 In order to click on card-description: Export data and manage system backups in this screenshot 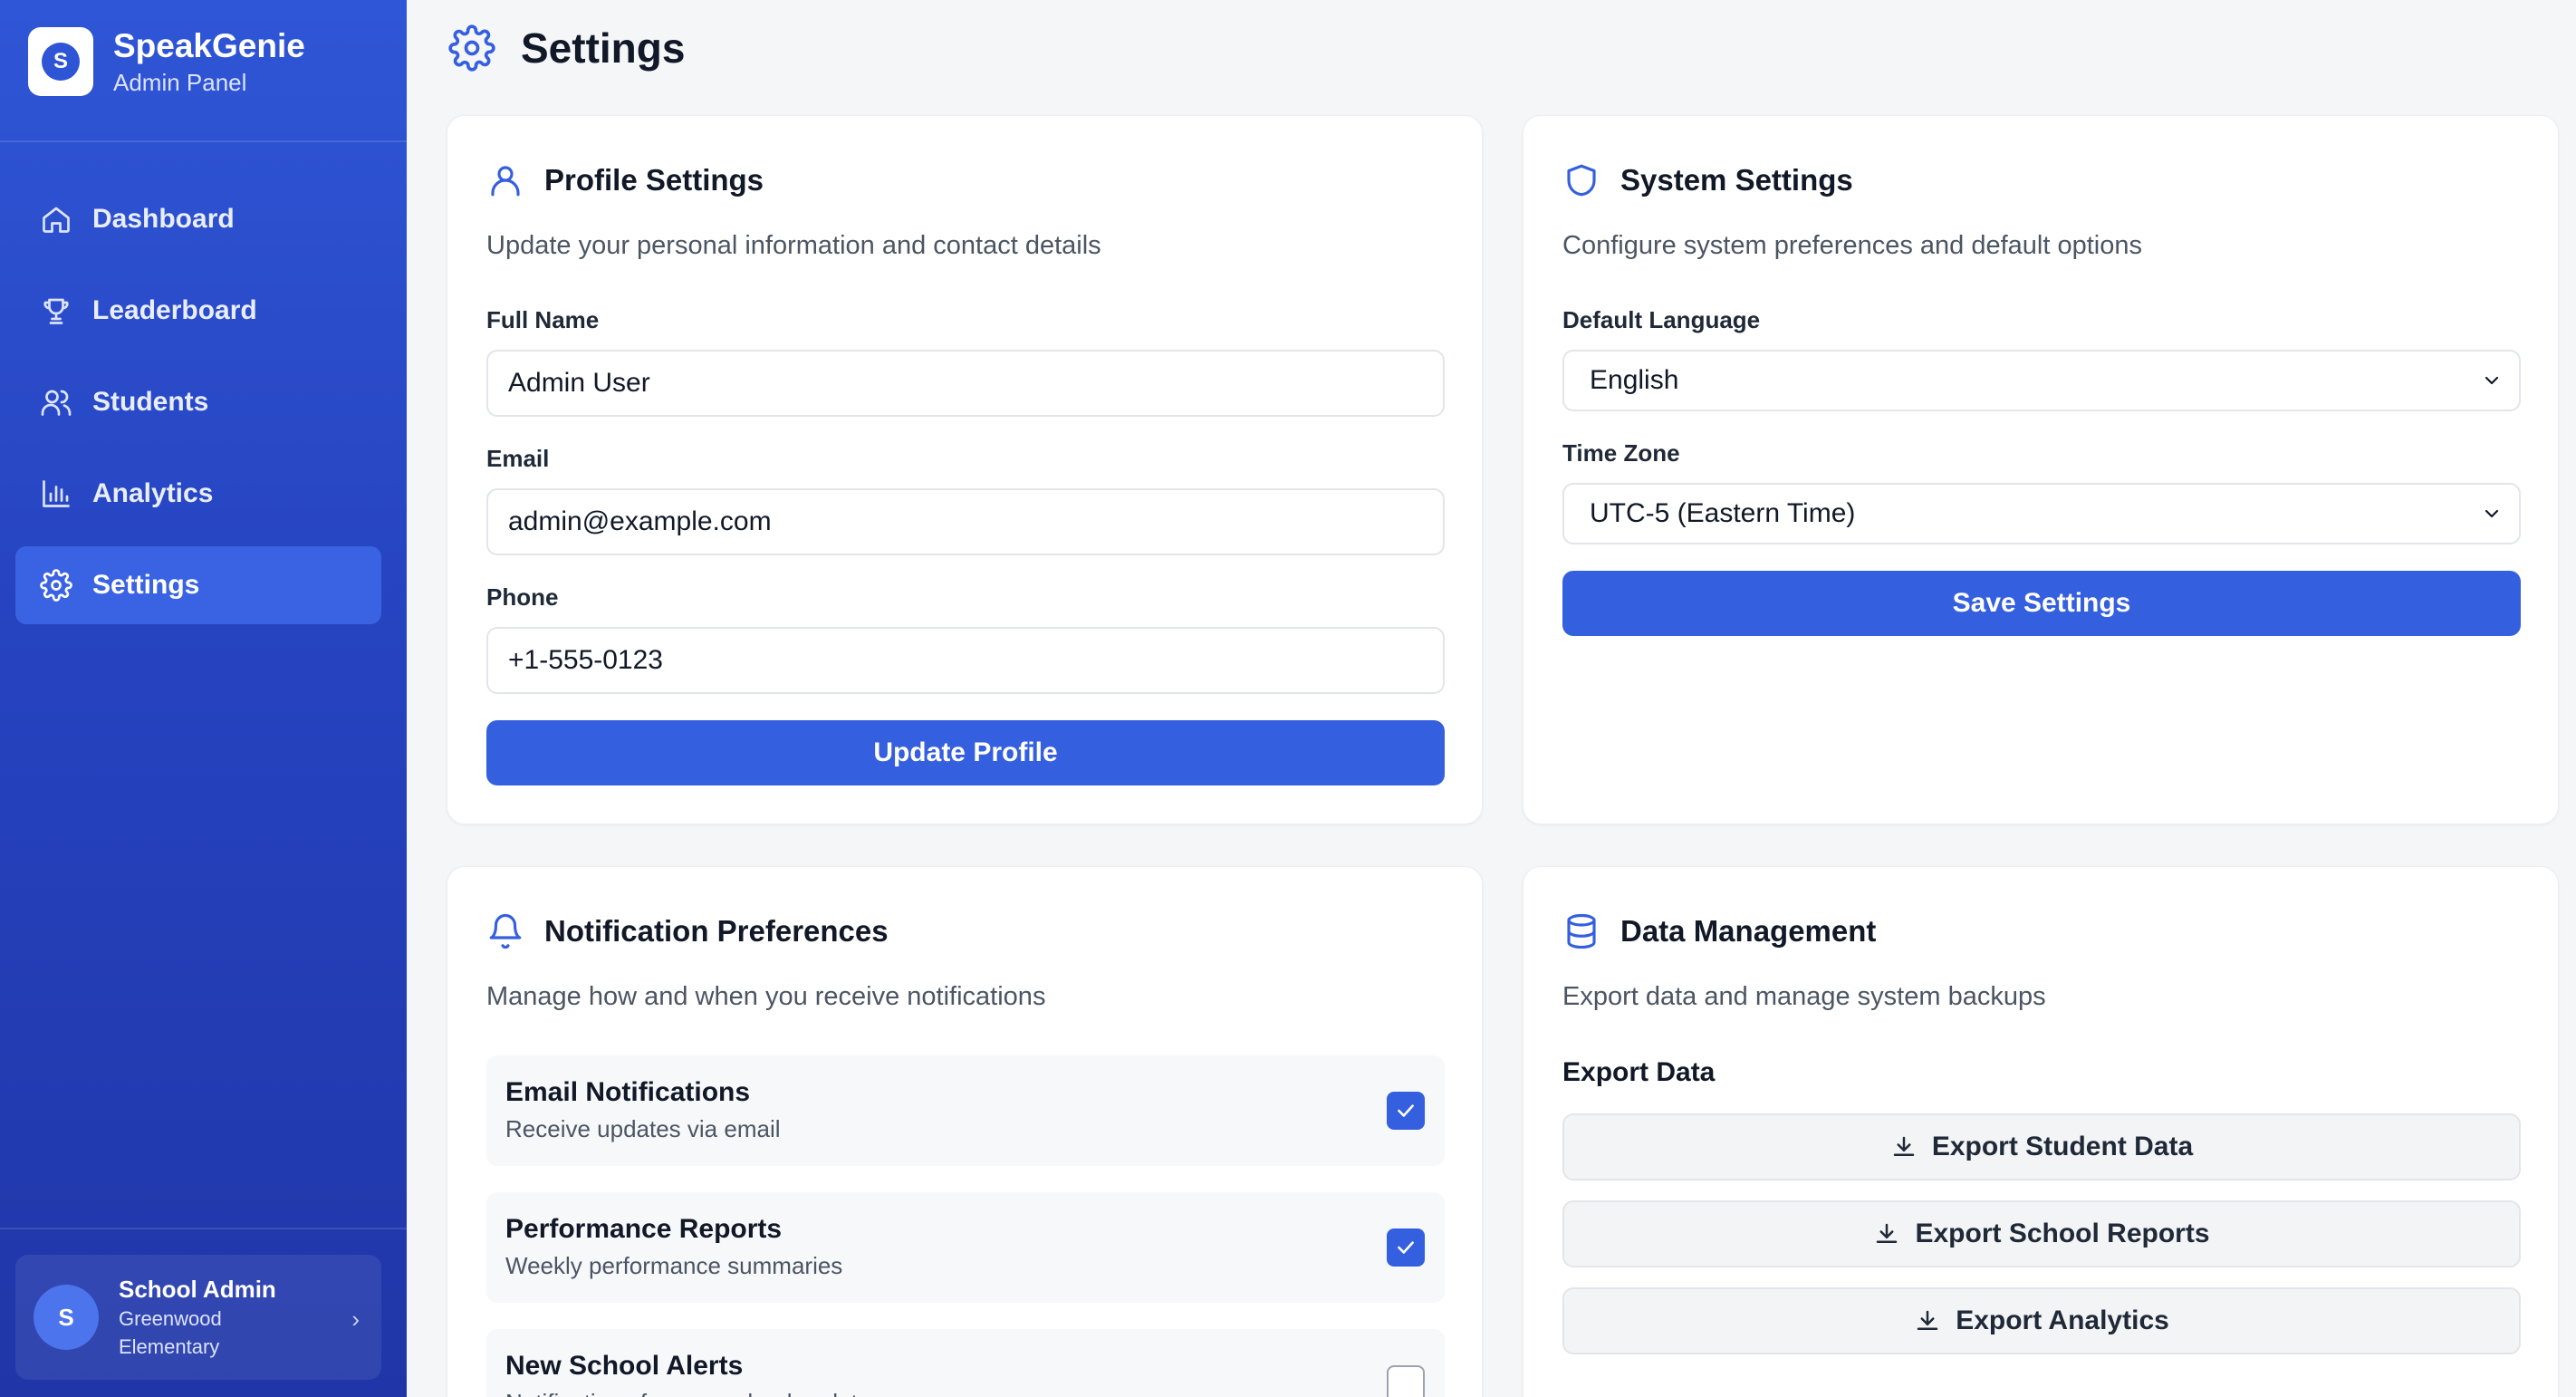, I will do `click(1804, 996)`.